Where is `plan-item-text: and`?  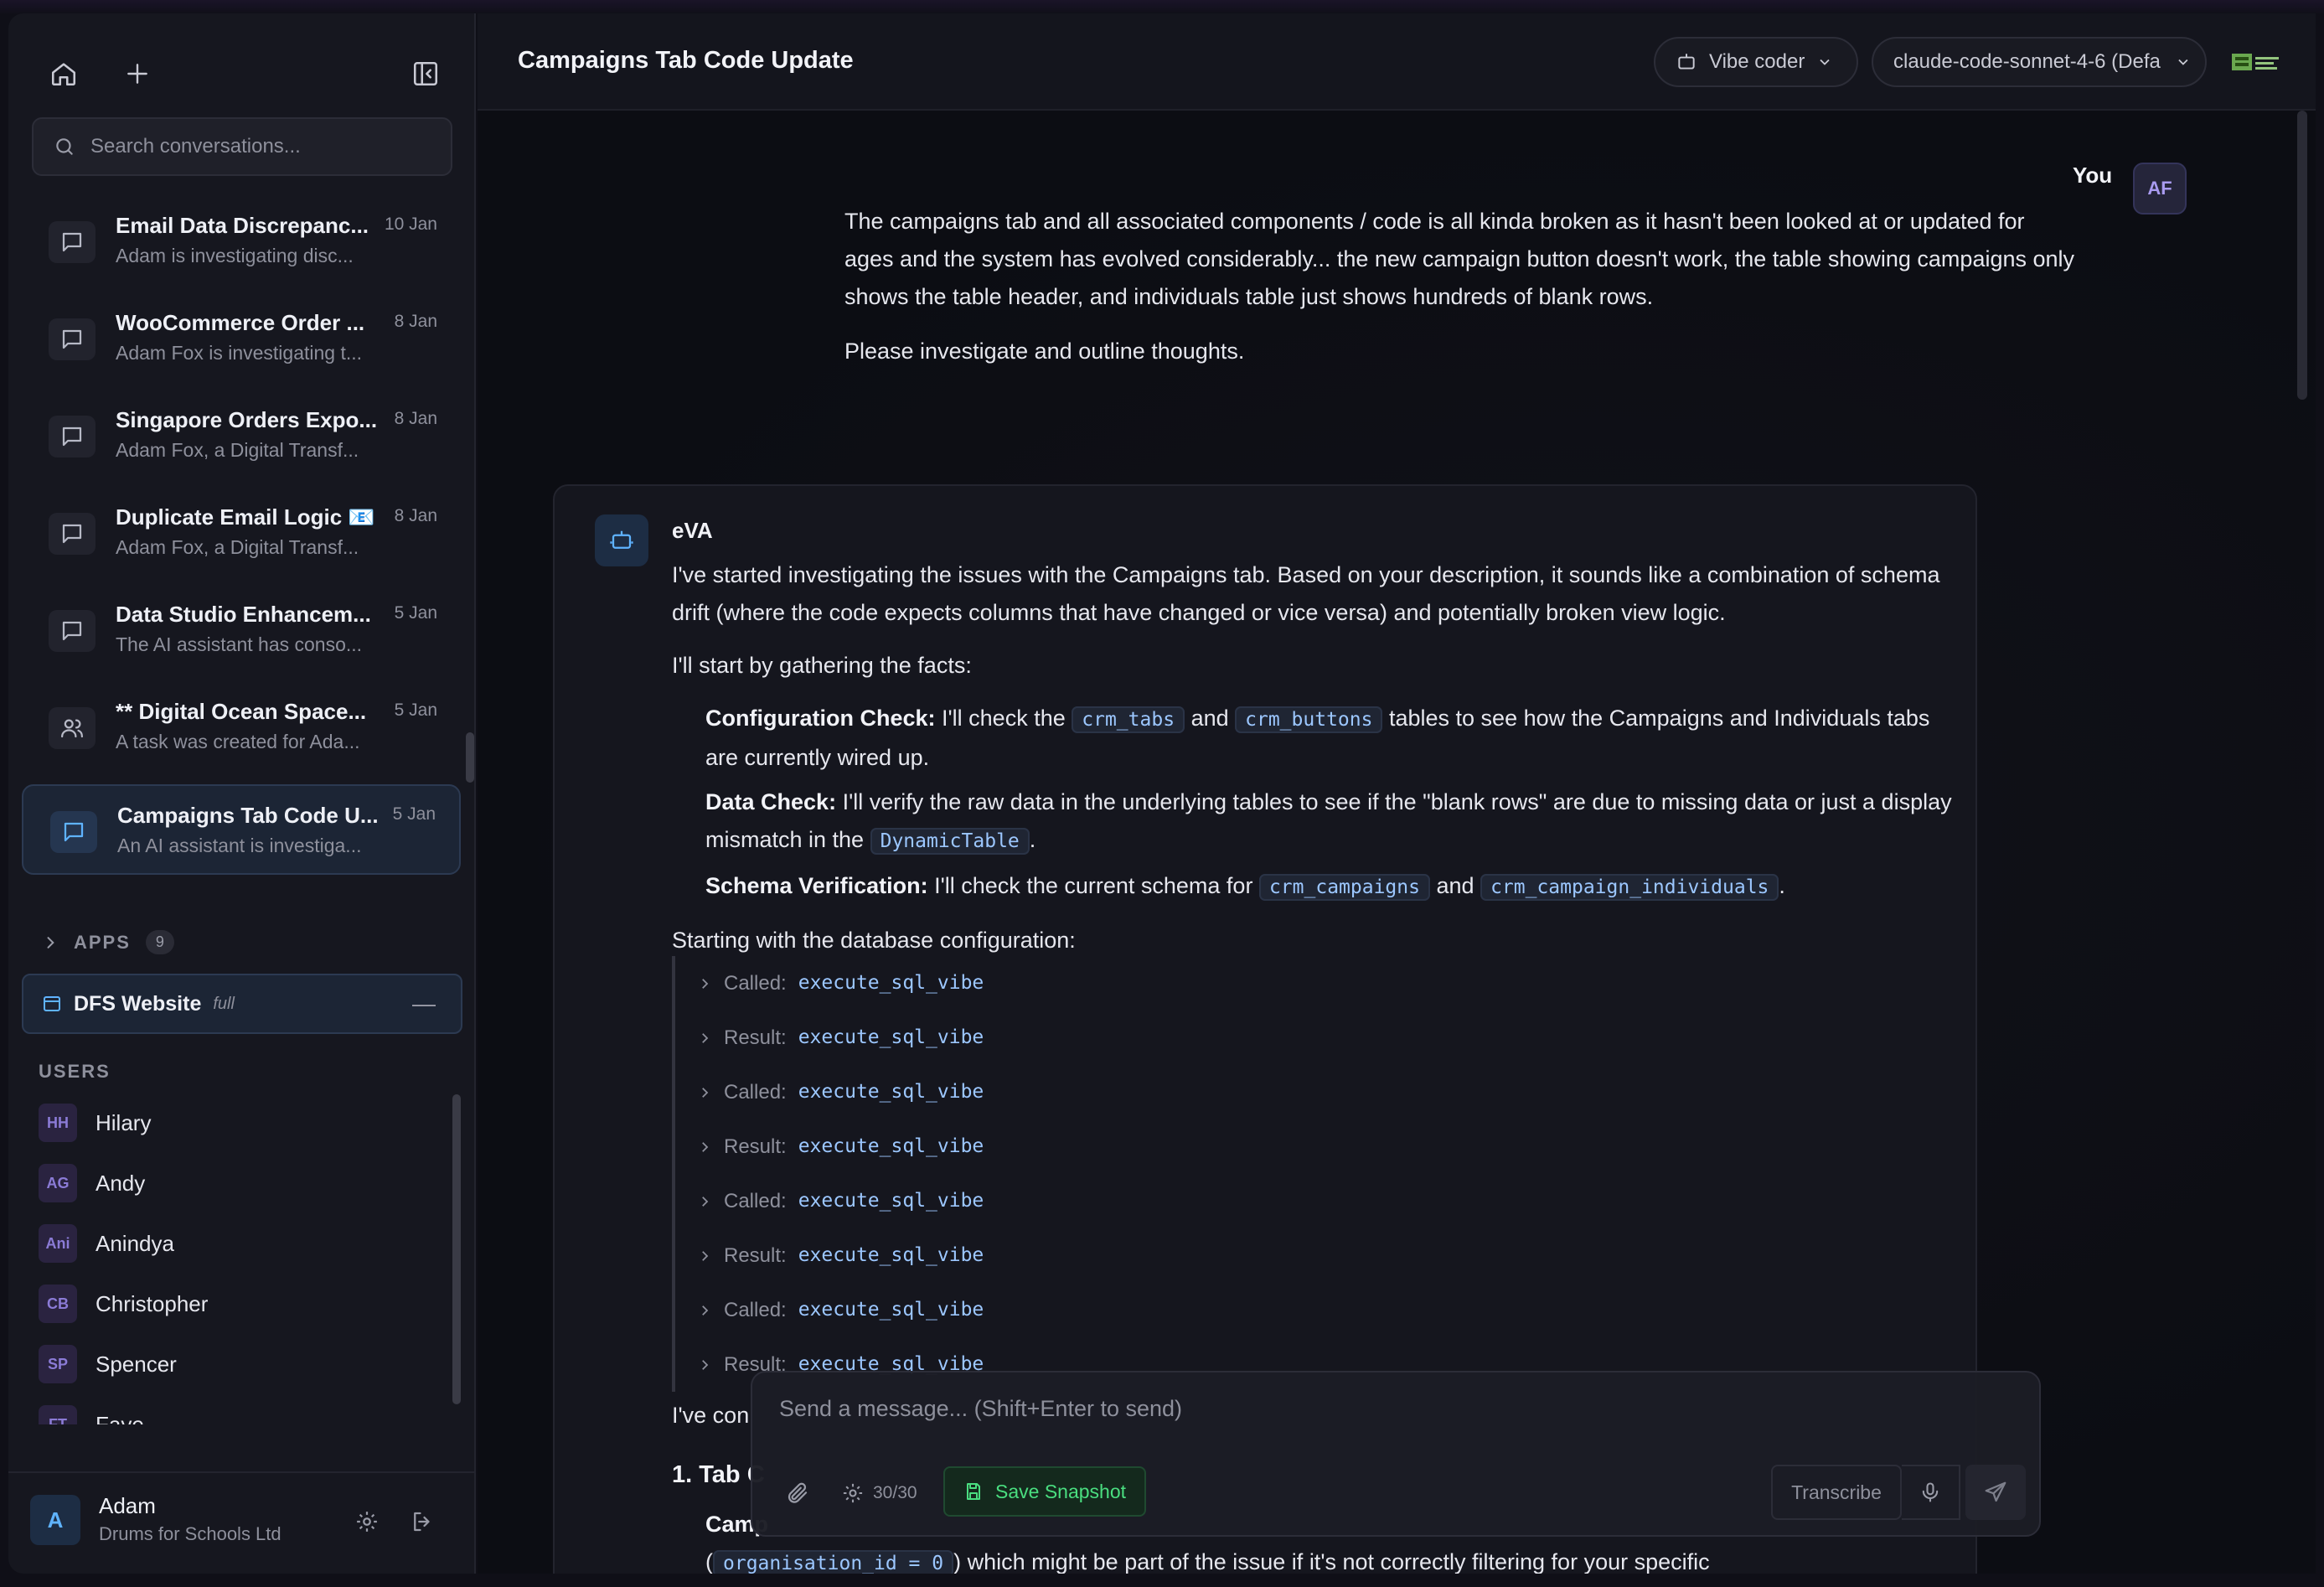
plan-item-text: and is located at coordinates (1455, 885).